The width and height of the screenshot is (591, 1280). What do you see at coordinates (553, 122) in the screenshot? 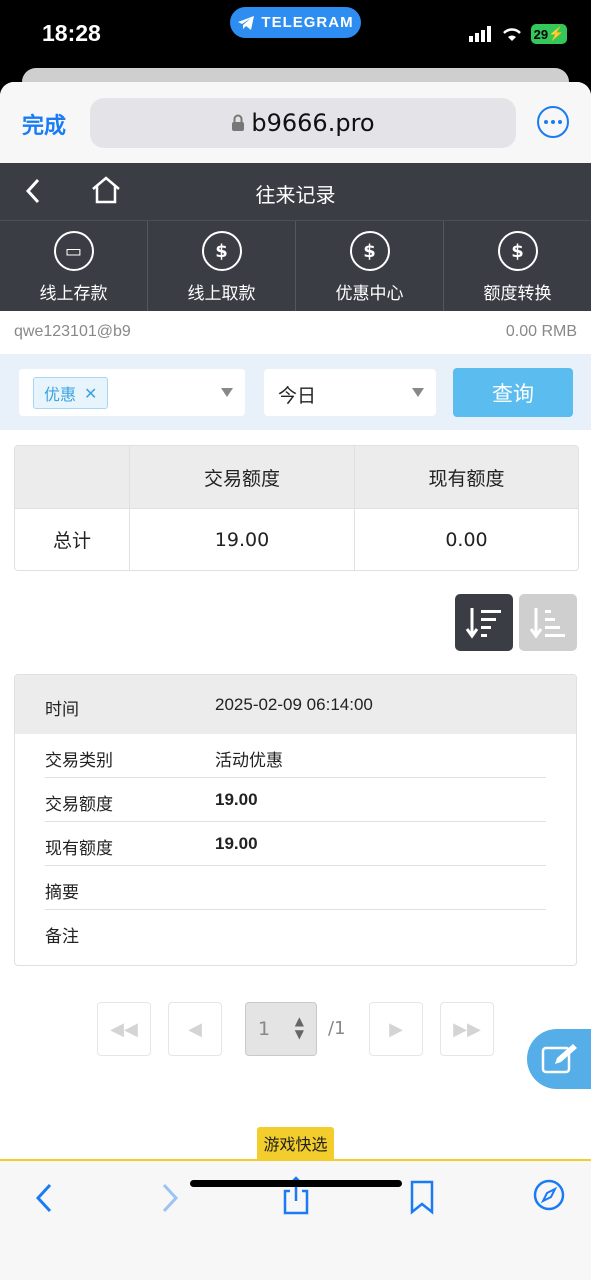
I see `more-options-icon` at bounding box center [553, 122].